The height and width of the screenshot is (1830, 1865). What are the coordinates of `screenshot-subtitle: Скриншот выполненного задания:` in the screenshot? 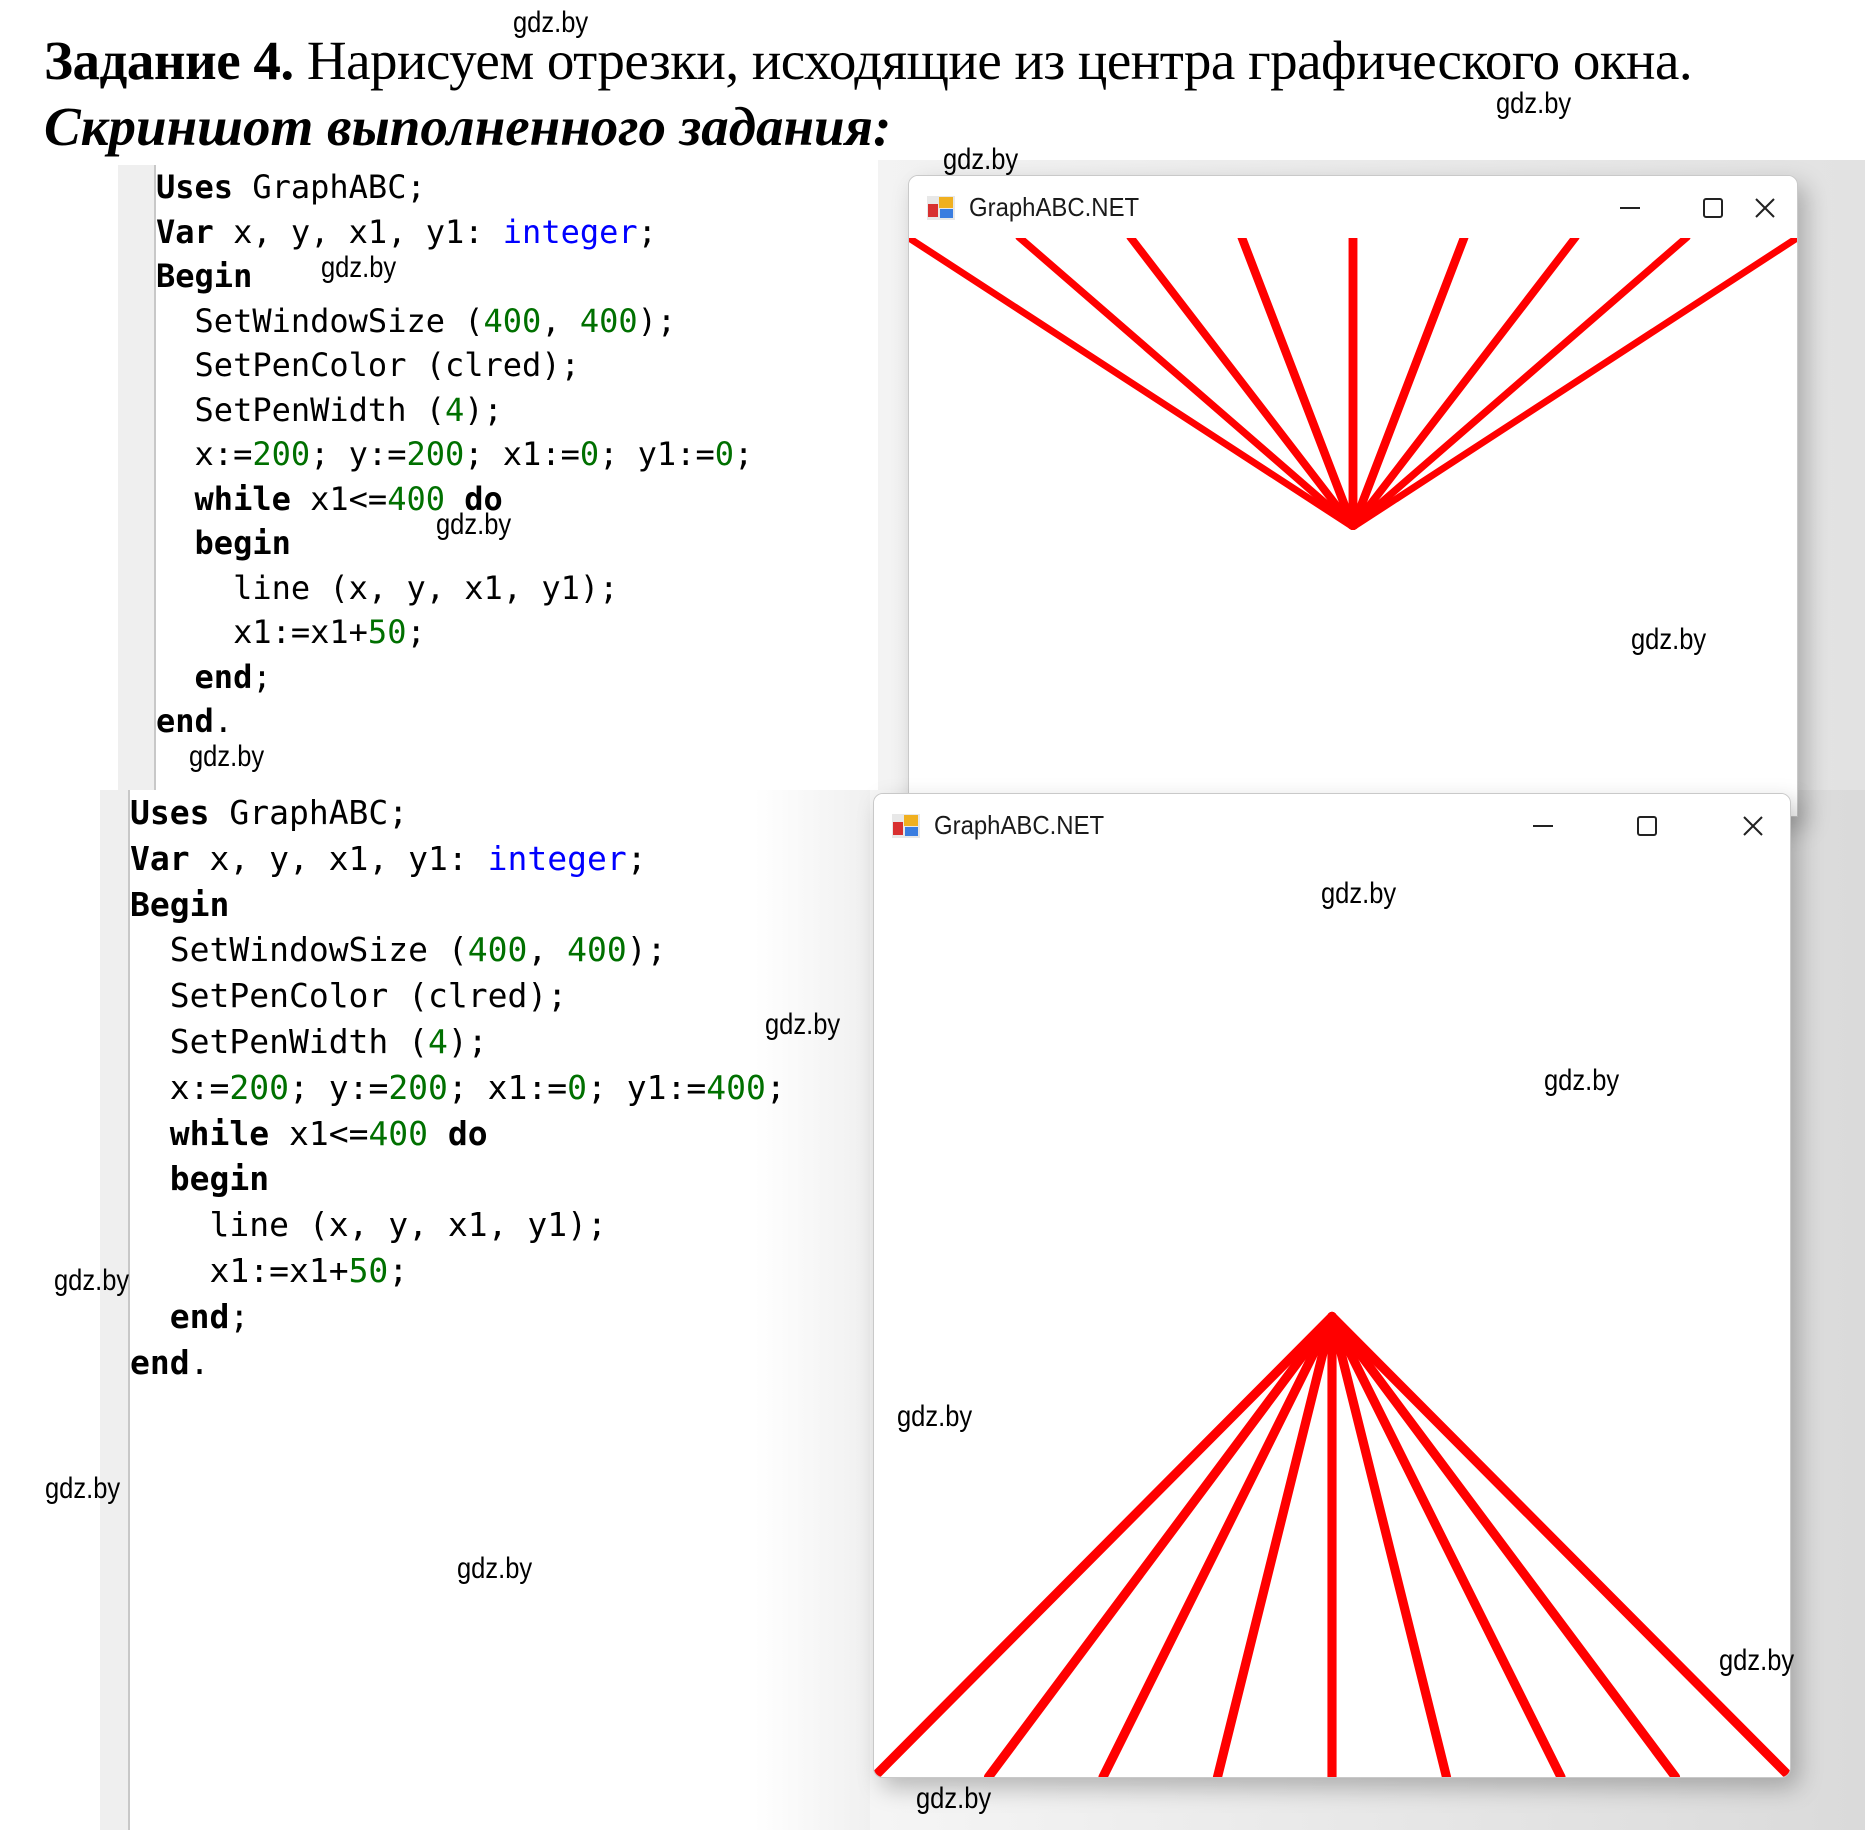 It's located at (468, 126).